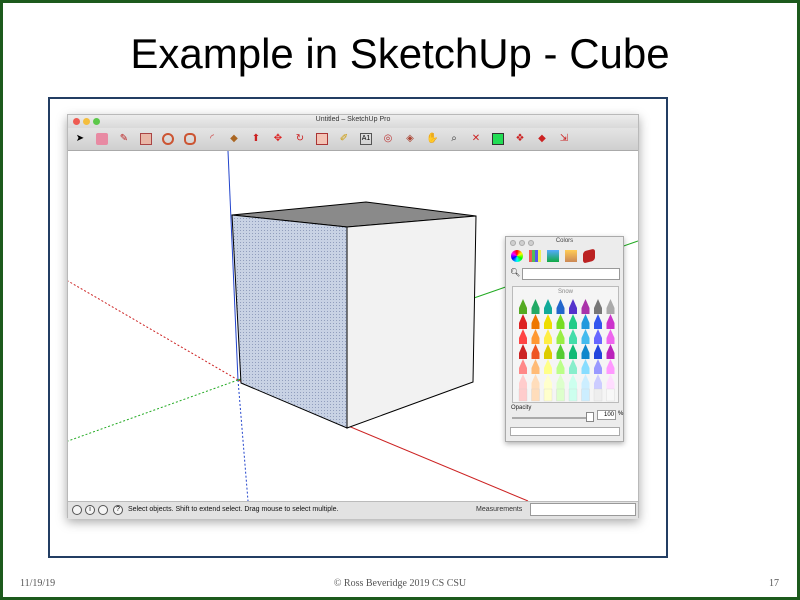 This screenshot has width=800, height=600. I want to click on crayons-icon, so click(589, 256).